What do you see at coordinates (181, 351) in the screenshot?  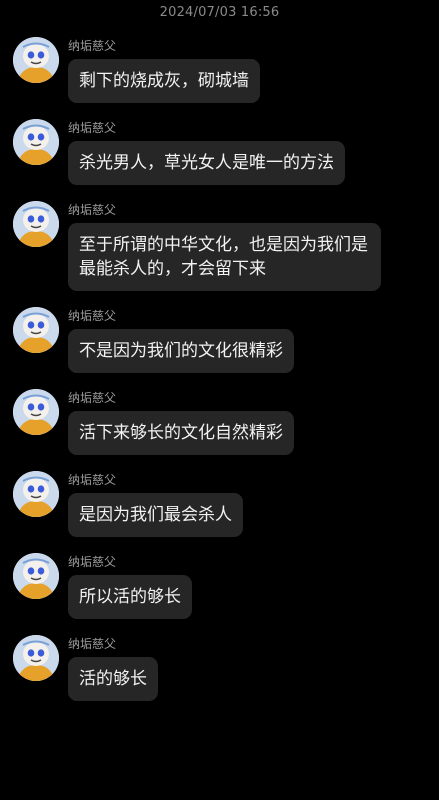 I see `message-bubble: 不是因为我们的文化很精彩` at bounding box center [181, 351].